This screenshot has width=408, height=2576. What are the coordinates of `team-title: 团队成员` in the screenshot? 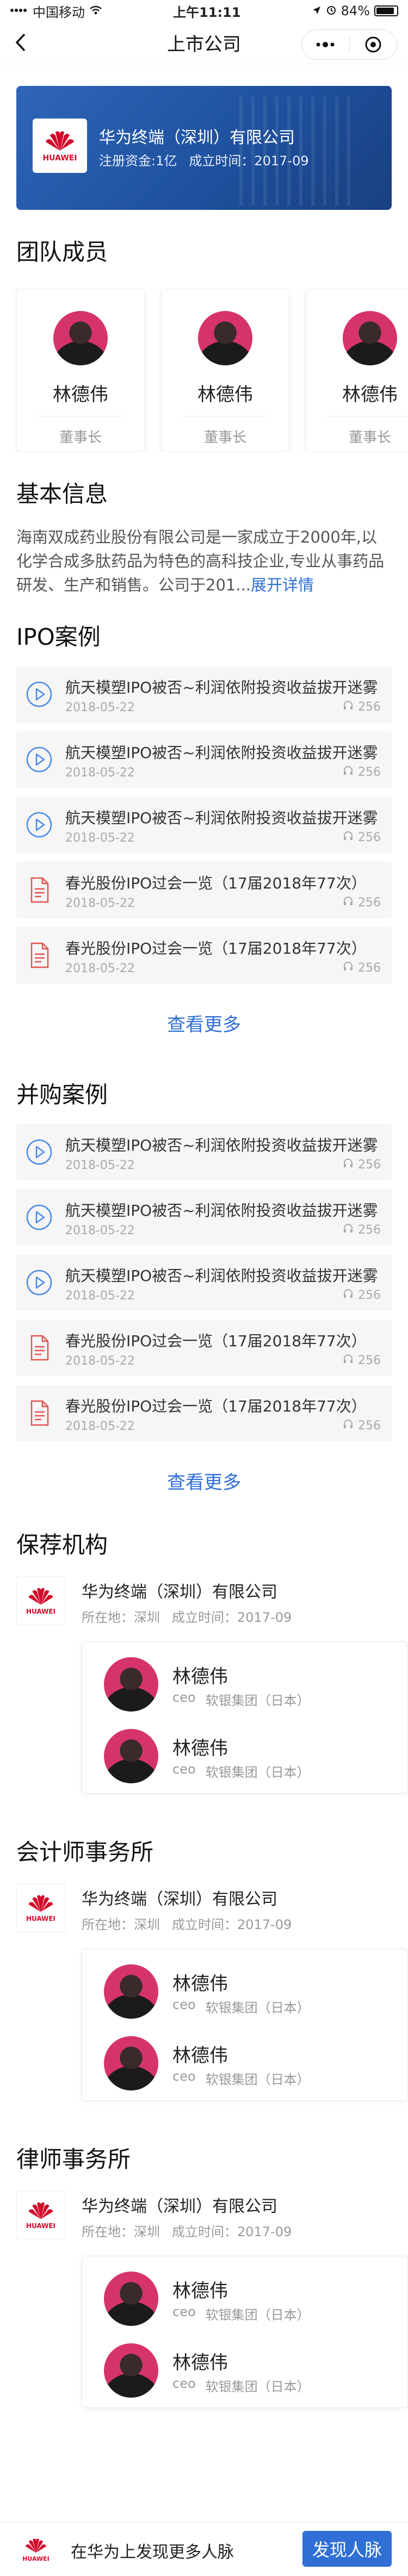 It's located at (62, 252).